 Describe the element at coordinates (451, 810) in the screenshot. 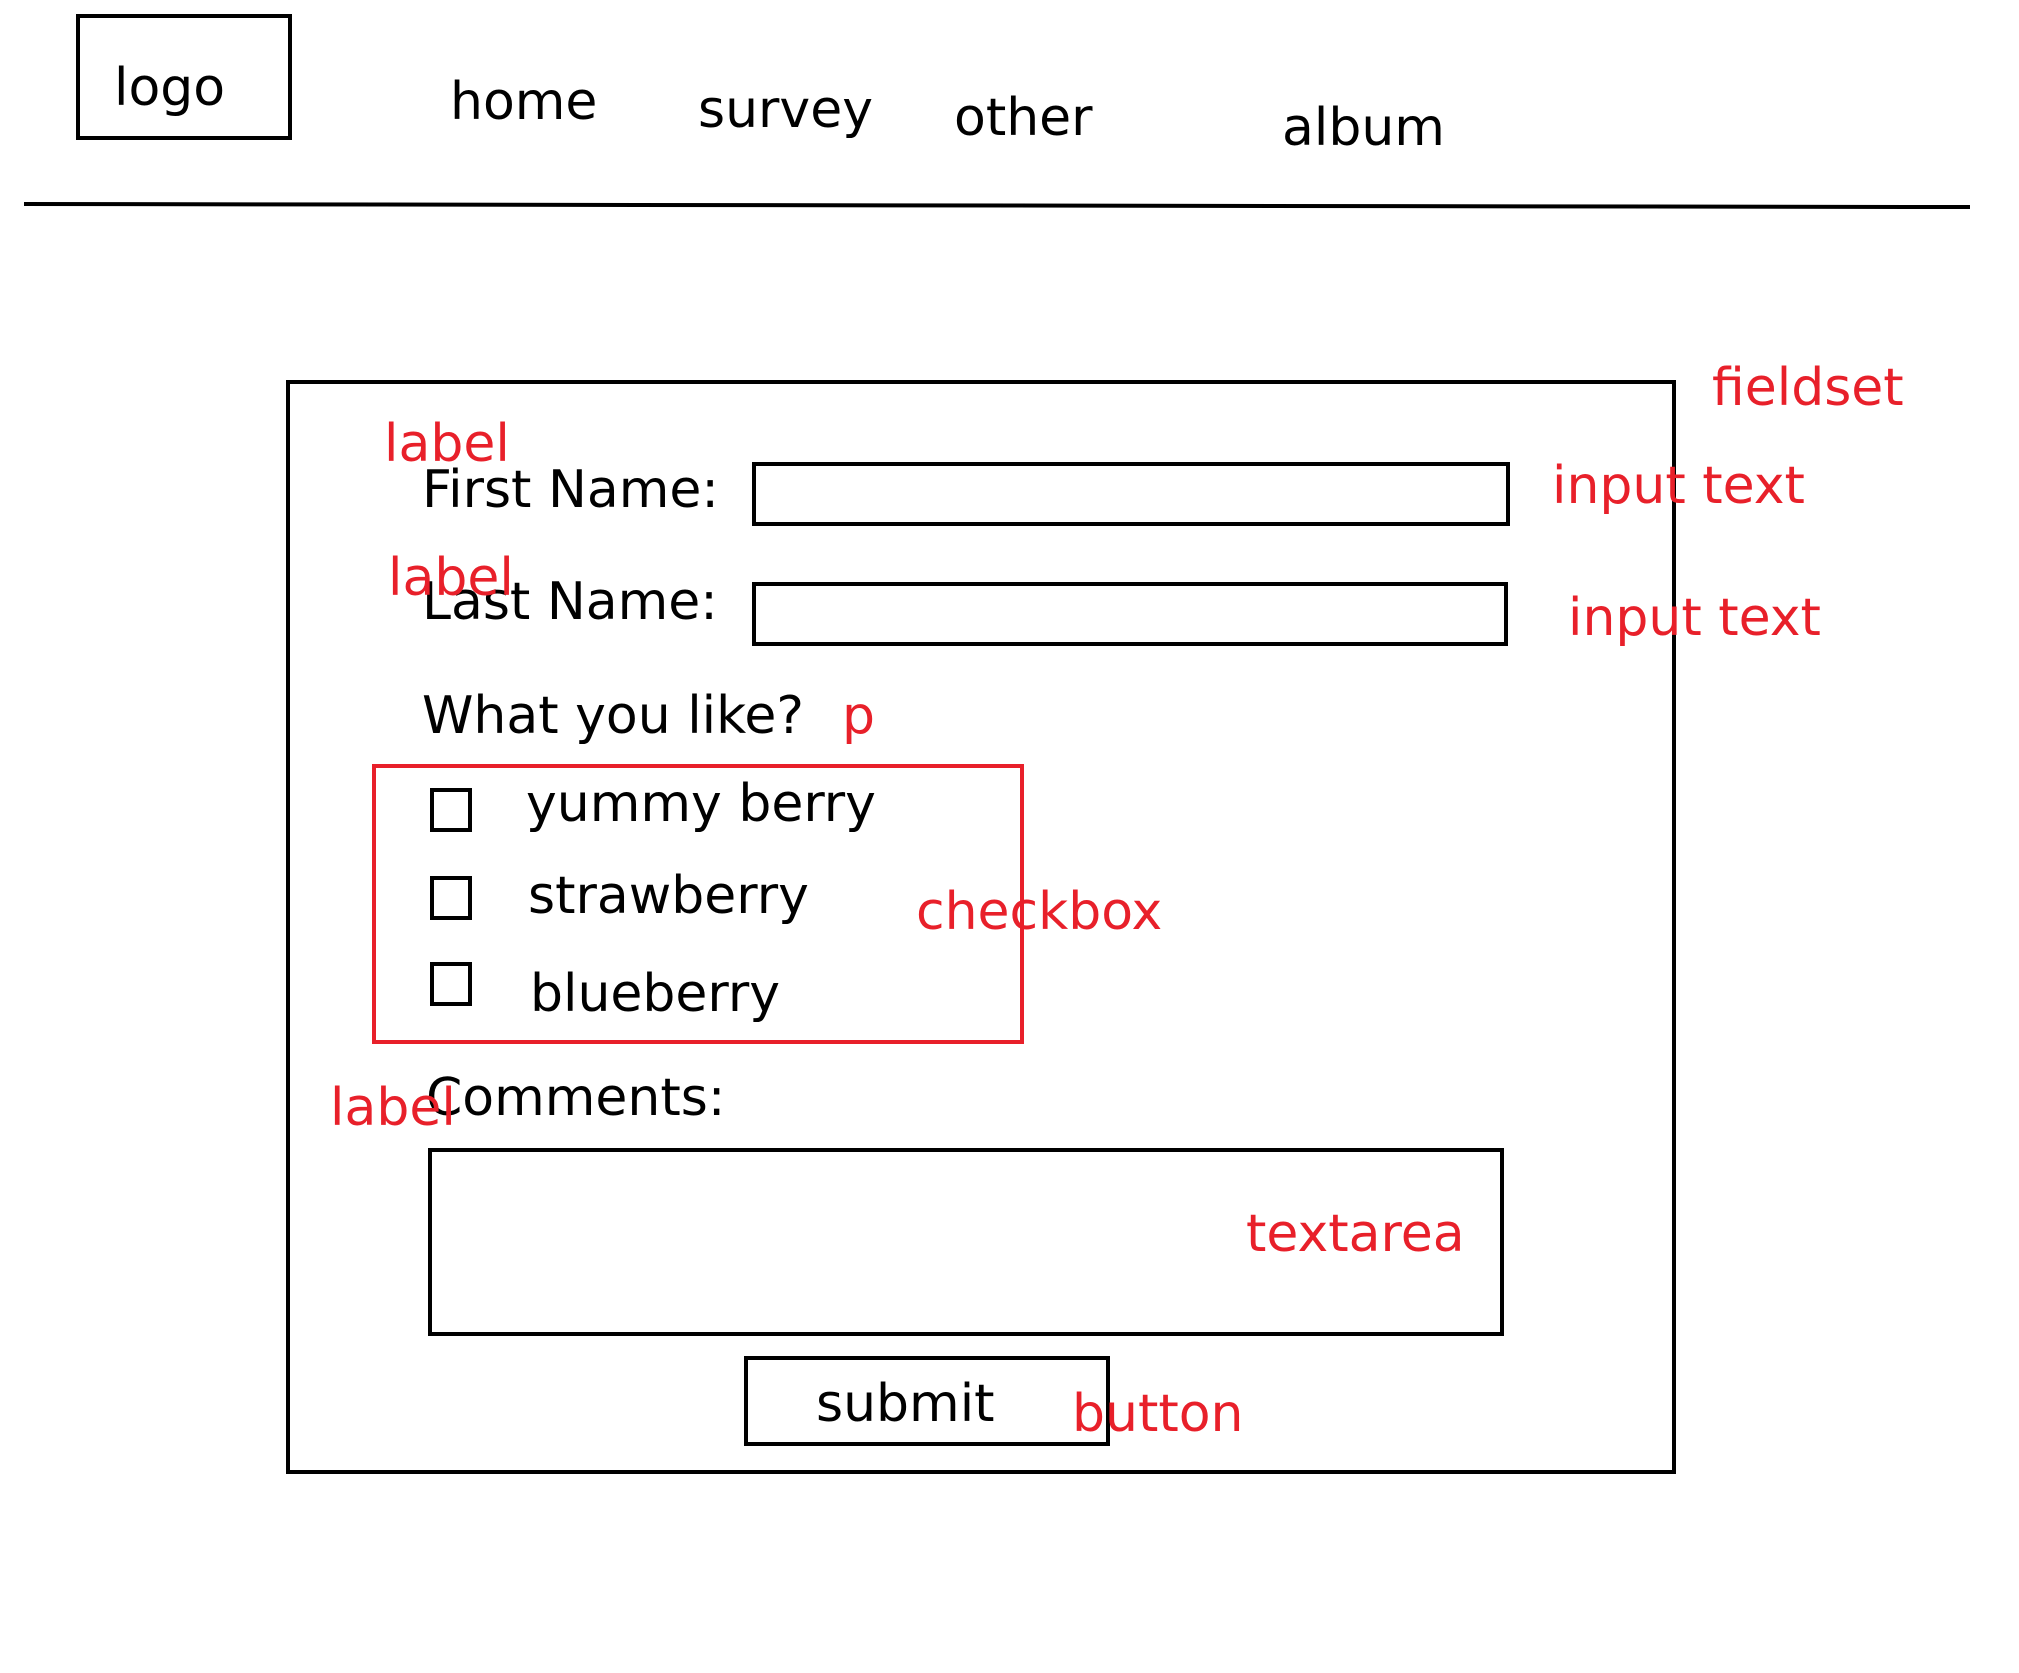

I see `checkbox-yummy-berry` at that location.